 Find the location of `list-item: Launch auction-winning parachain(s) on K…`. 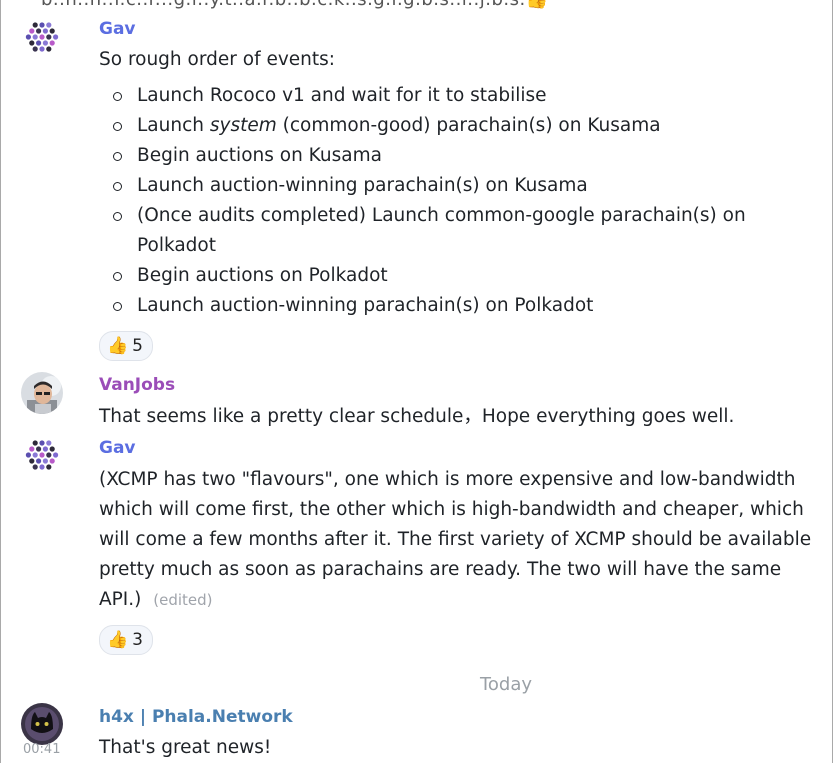

list-item: Launch auction-winning parachain(s) on K… is located at coordinates (429, 186).